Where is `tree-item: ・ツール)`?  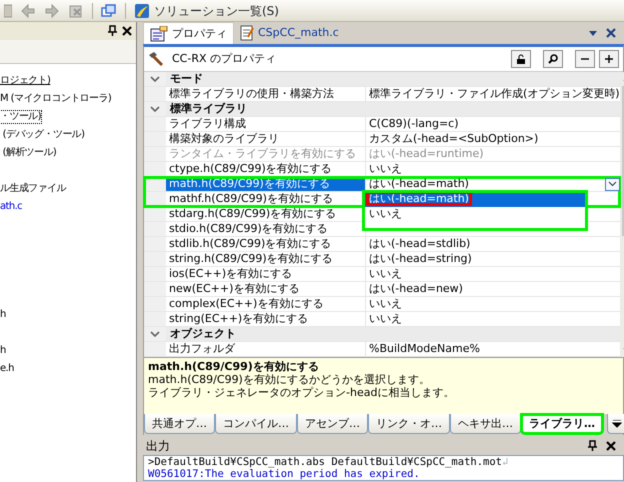
tree-item: ・ツール) is located at coordinates (20, 117).